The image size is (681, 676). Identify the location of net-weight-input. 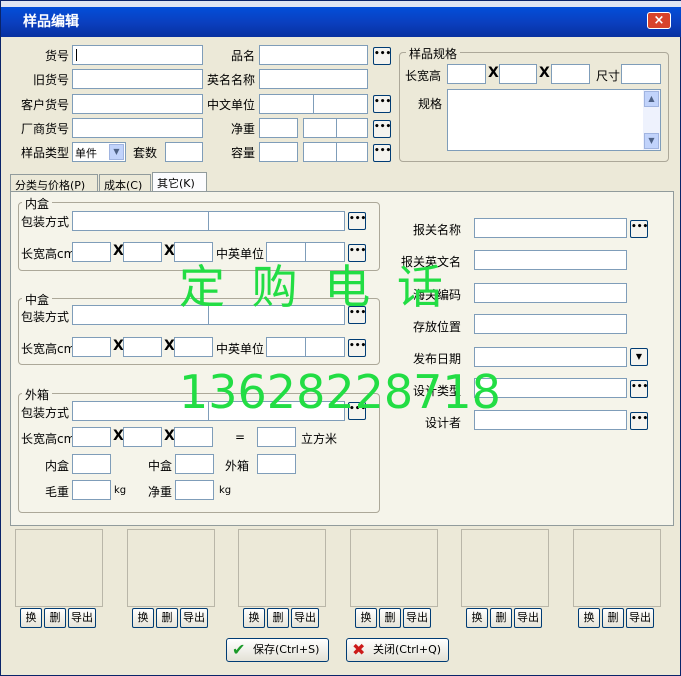
(194, 490).